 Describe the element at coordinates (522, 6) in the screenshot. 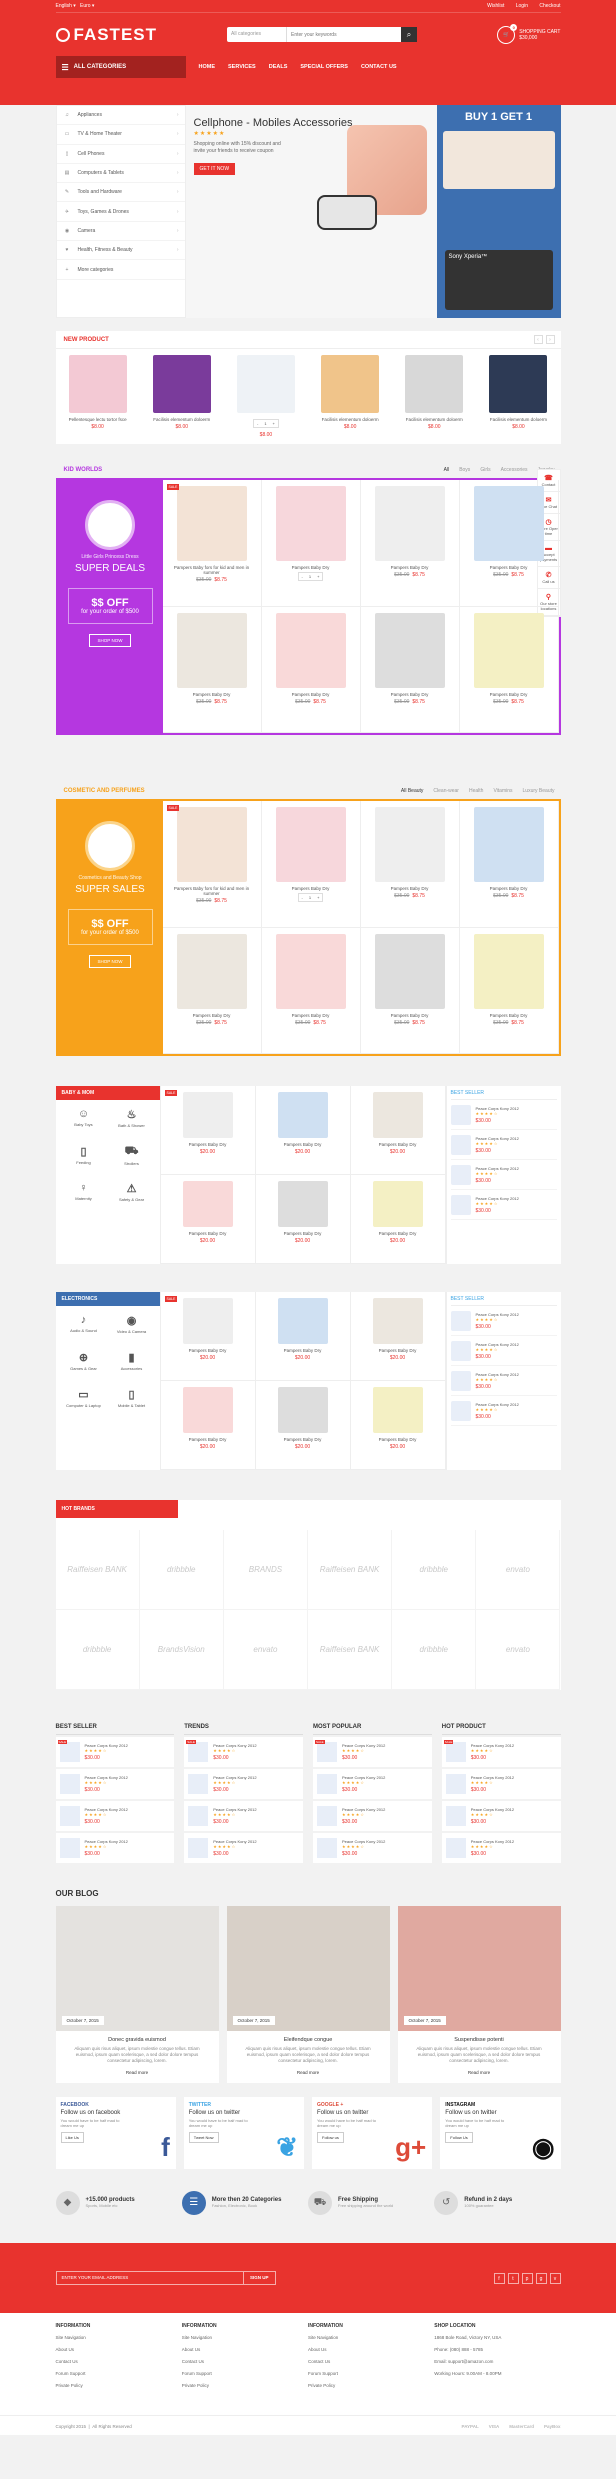

I see `login-link: Login` at that location.